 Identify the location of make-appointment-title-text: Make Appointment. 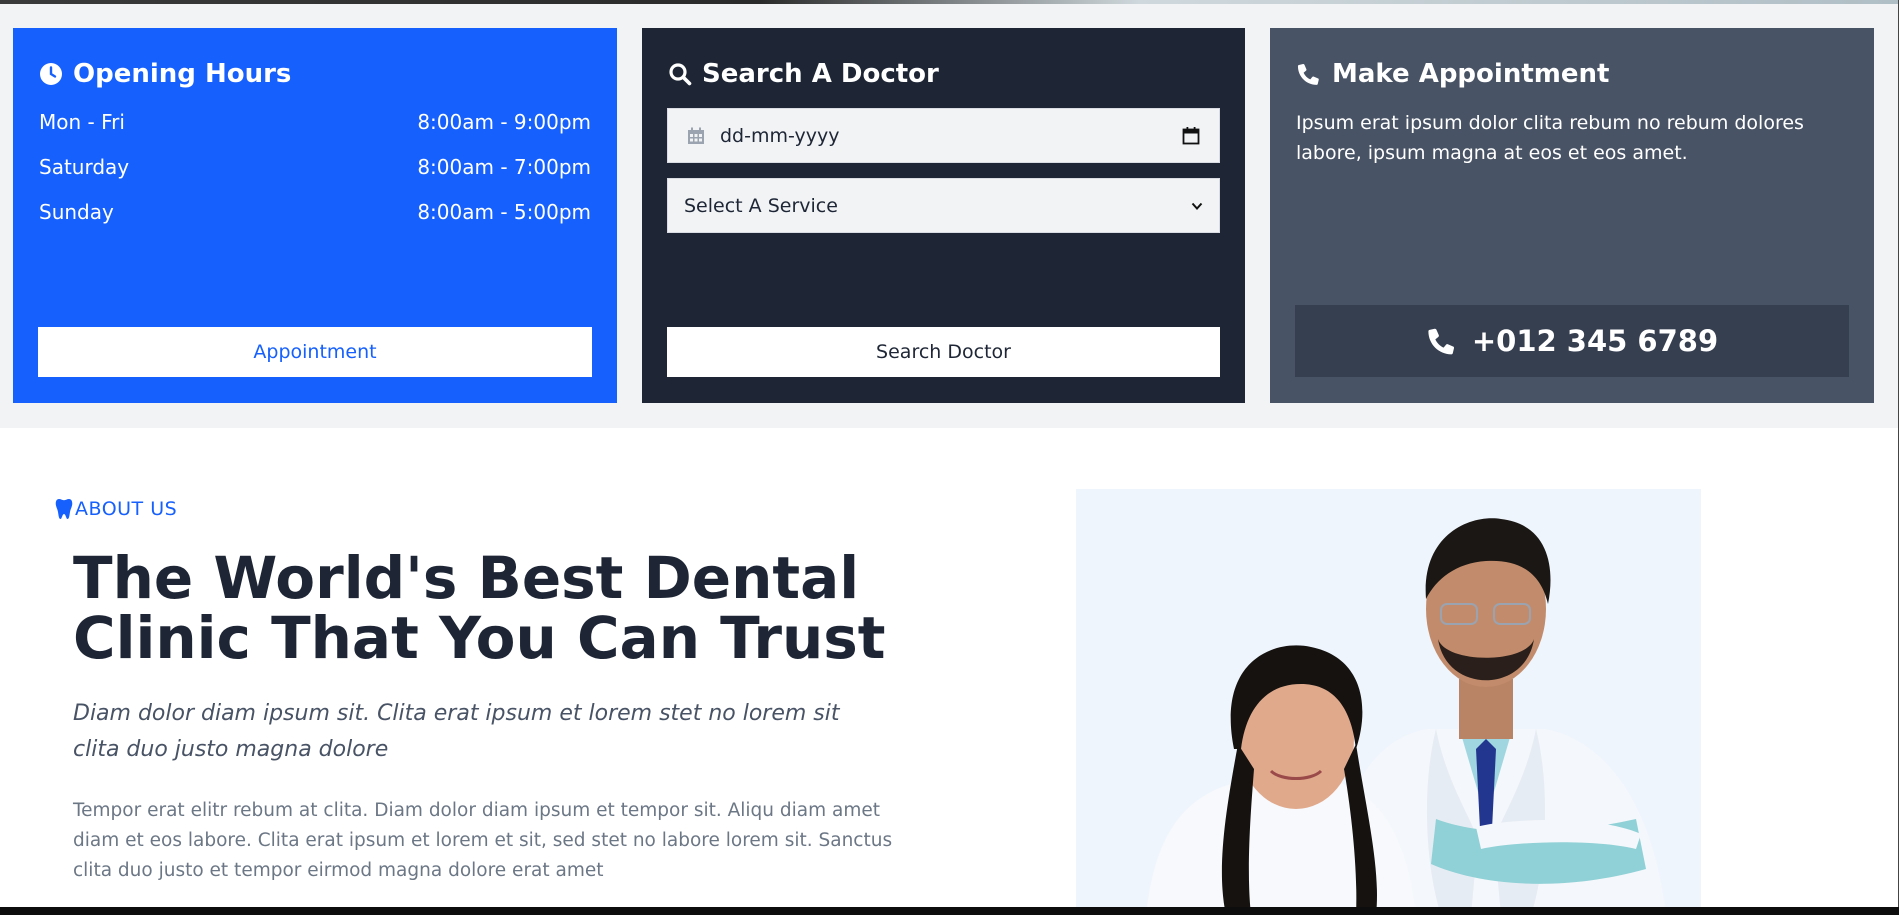
(1471, 74).